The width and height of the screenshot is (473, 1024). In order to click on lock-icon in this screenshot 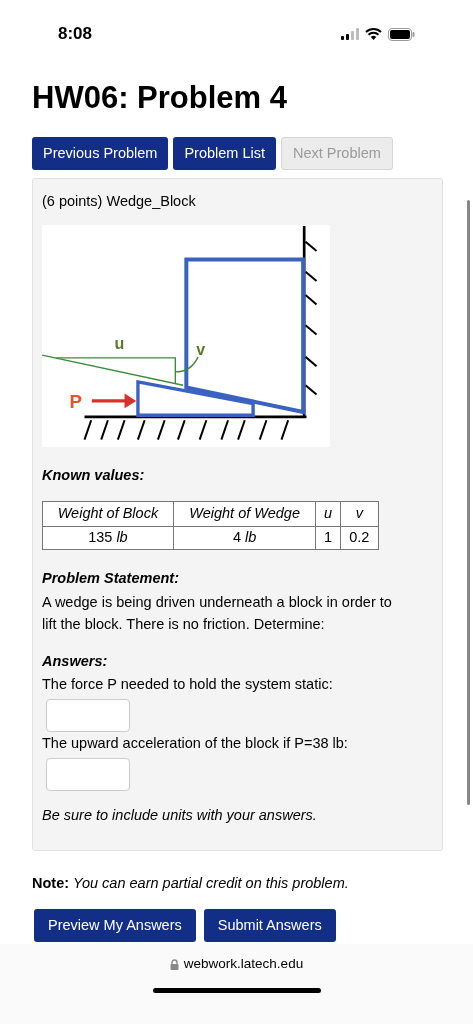, I will do `click(174, 964)`.